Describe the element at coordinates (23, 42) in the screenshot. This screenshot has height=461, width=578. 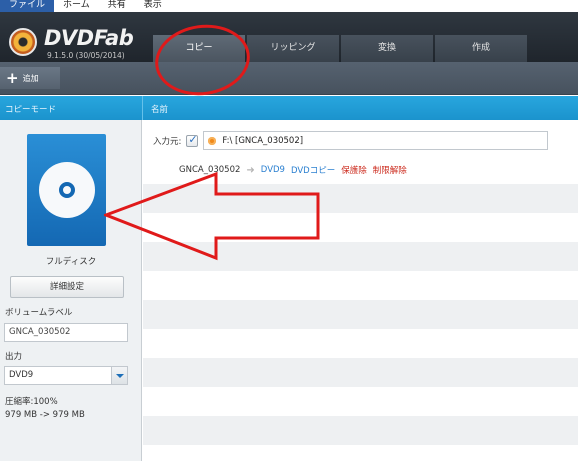
I see `dvdfab-logo-icon` at that location.